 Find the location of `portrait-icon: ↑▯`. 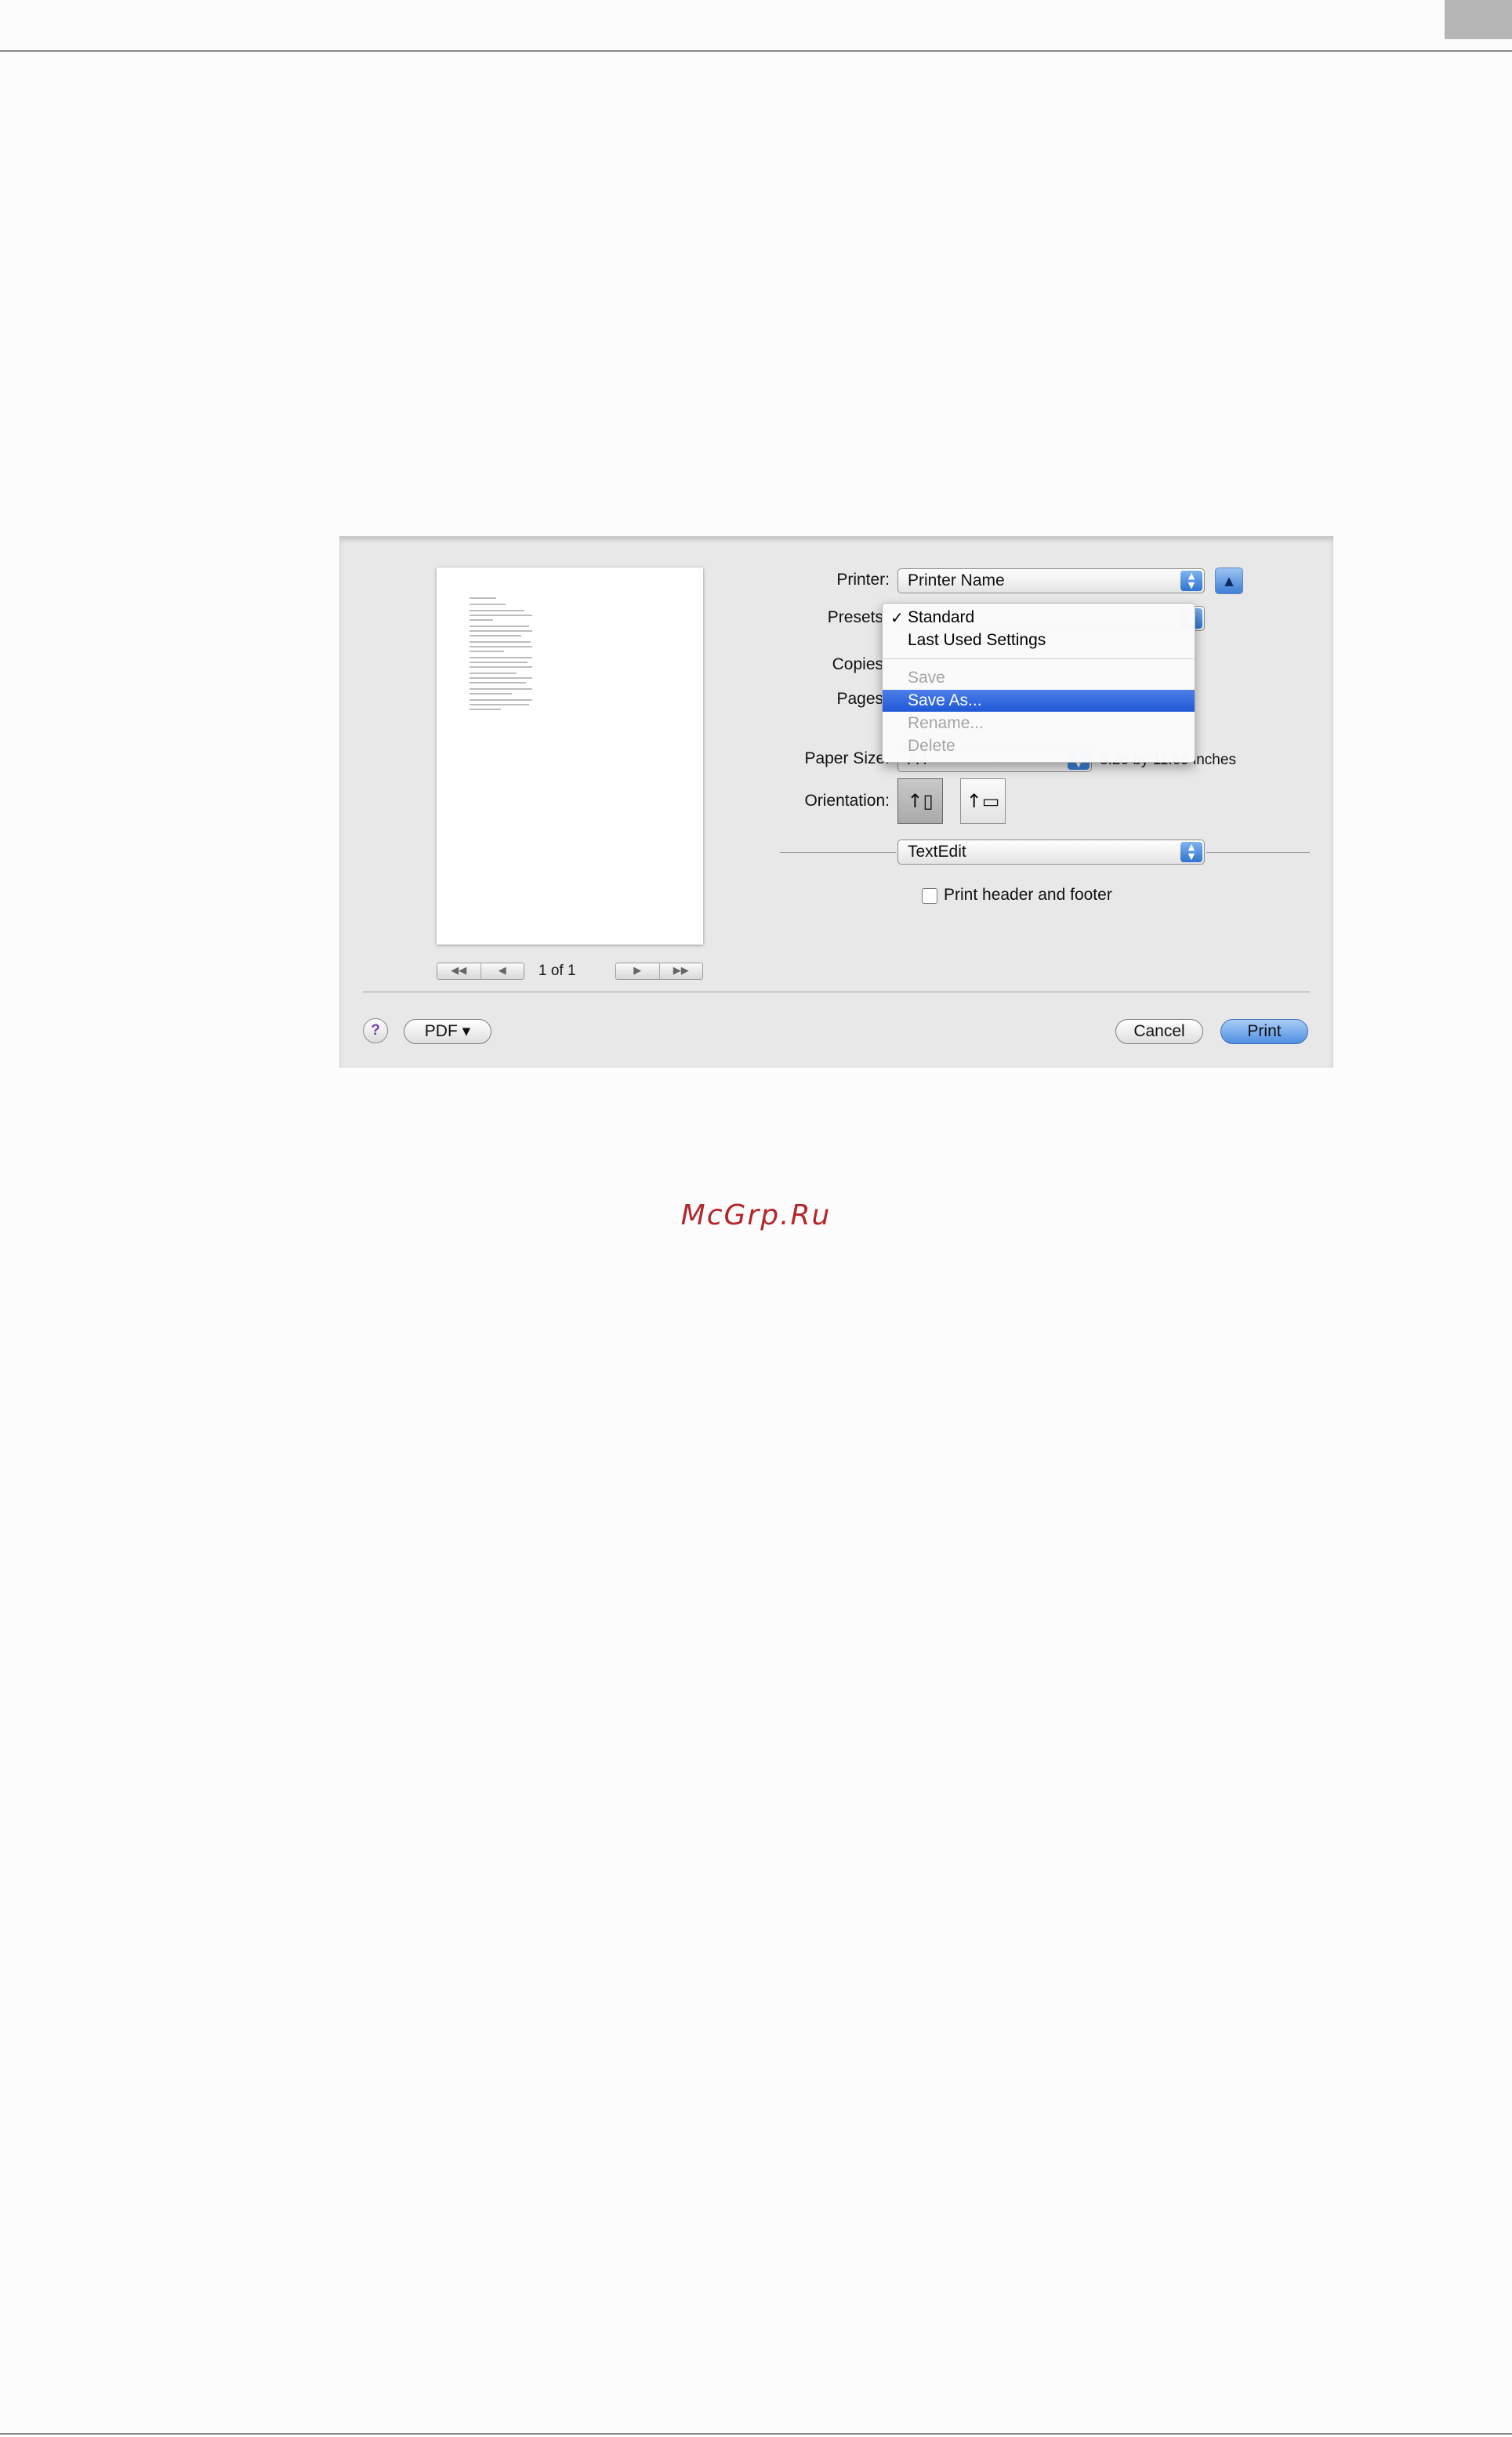

portrait-icon: ↑▯ is located at coordinates (920, 801).